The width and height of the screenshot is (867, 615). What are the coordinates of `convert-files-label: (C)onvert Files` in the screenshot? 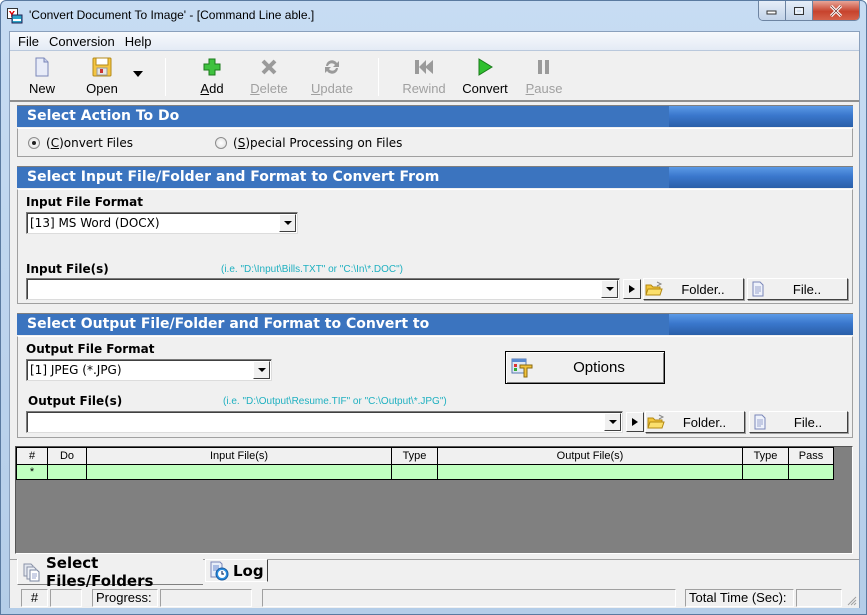 It's located at (89, 143).